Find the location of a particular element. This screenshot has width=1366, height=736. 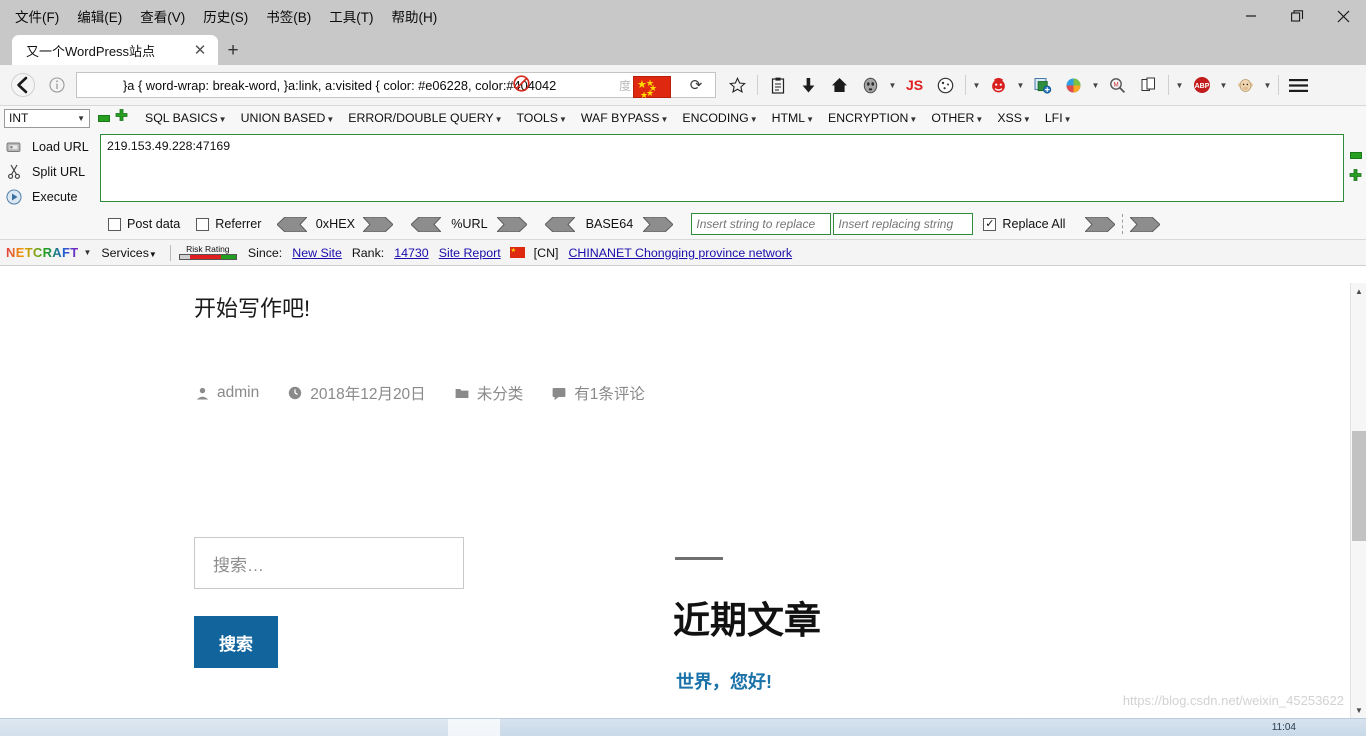

abp-dropdown-icon: ▼ is located at coordinates (1223, 85).